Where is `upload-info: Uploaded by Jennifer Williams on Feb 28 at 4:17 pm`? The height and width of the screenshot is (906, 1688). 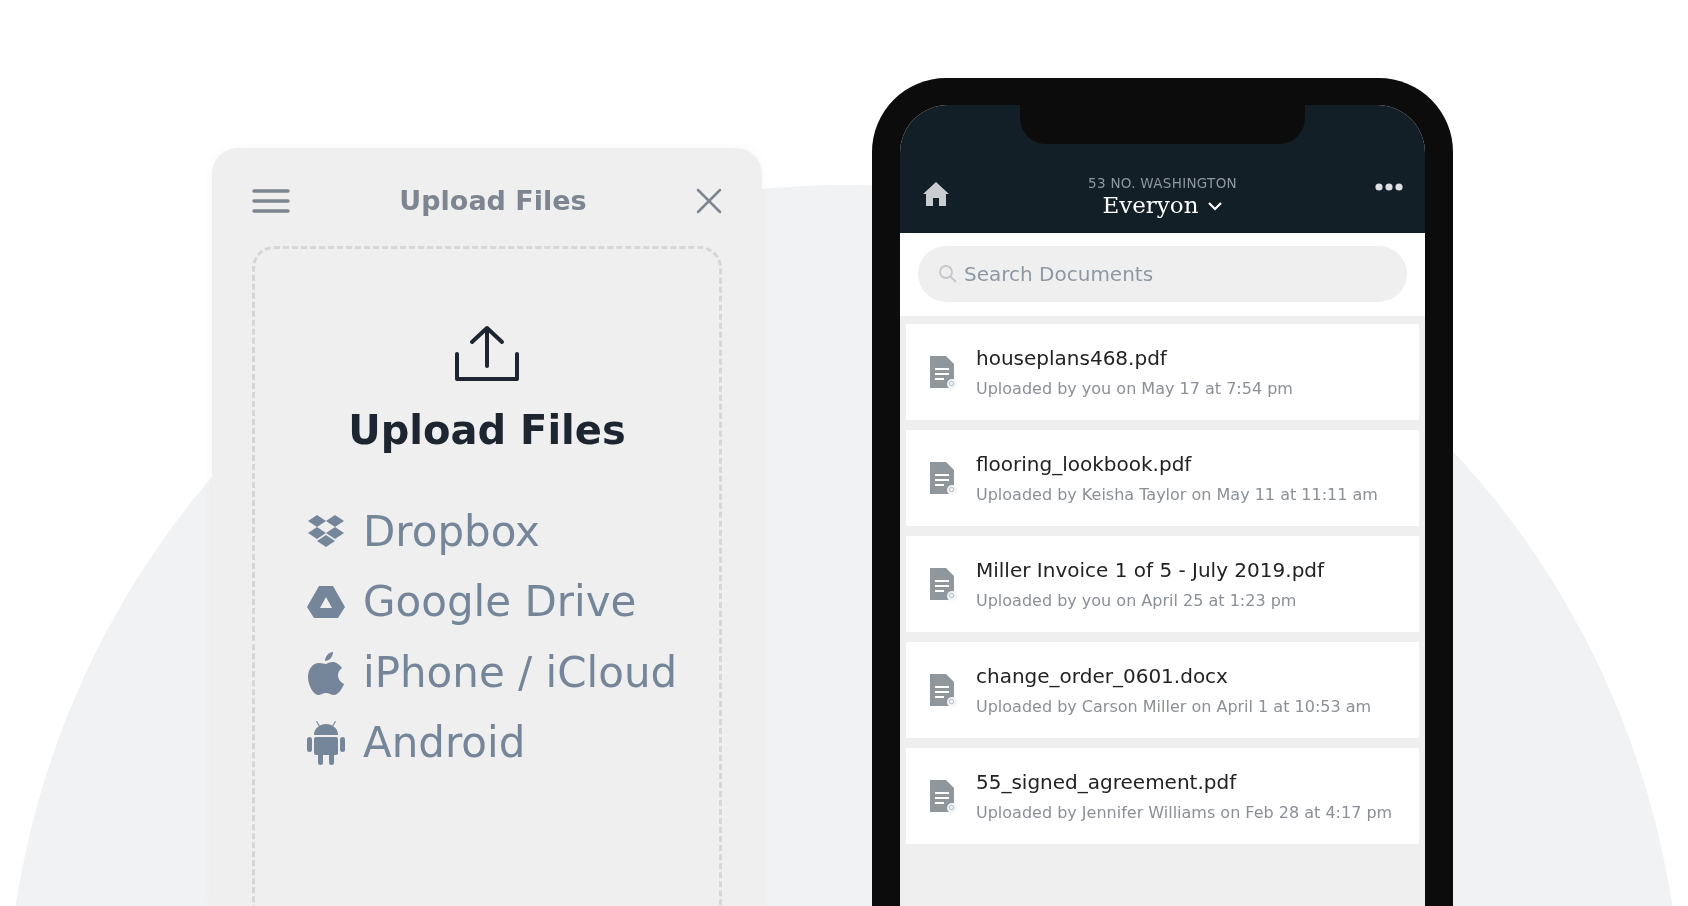 upload-info: Uploaded by Jennifer Williams on Feb 28 at 4:17 pm is located at coordinates (1184, 813).